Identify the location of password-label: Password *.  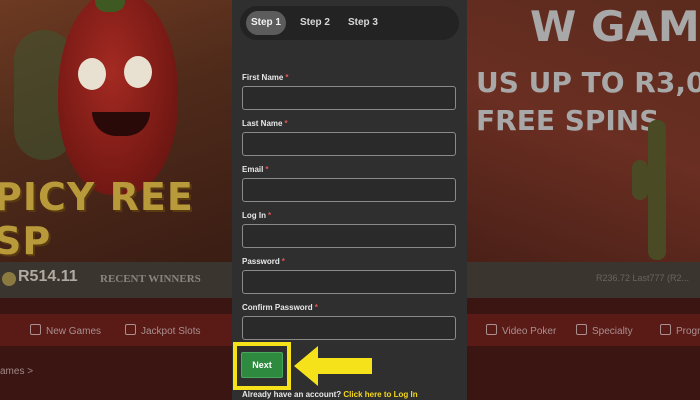
(263, 261).